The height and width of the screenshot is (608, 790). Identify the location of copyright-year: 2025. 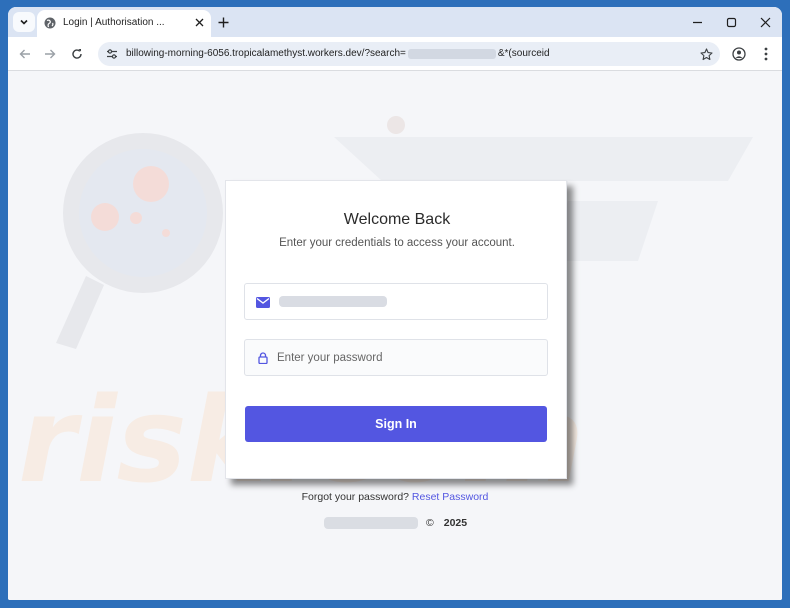
(455, 523).